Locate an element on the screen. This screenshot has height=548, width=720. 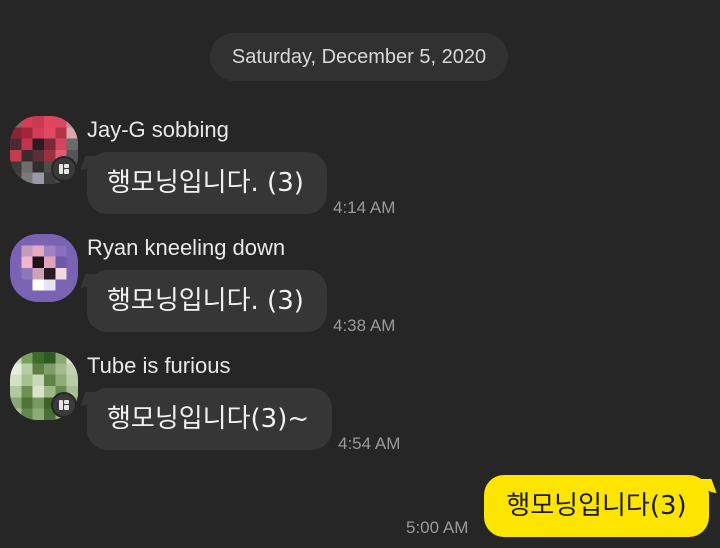
message-time: 4:54 AM is located at coordinates (369, 443).